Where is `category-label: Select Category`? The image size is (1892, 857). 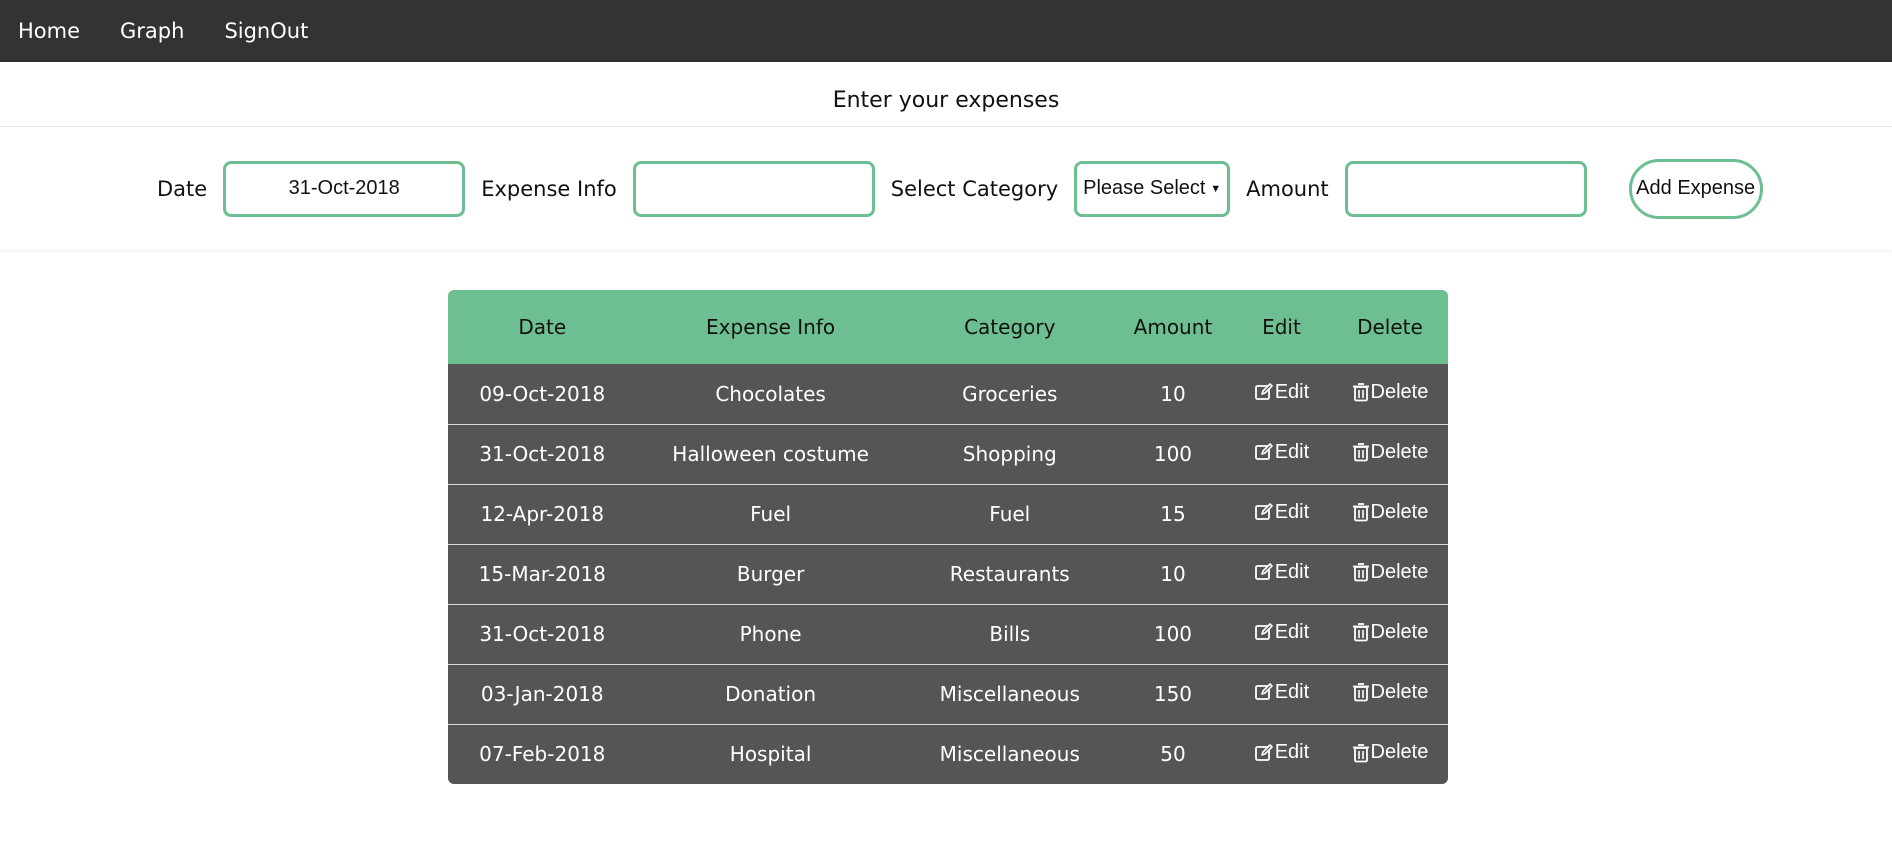 category-label: Select Category is located at coordinates (974, 188).